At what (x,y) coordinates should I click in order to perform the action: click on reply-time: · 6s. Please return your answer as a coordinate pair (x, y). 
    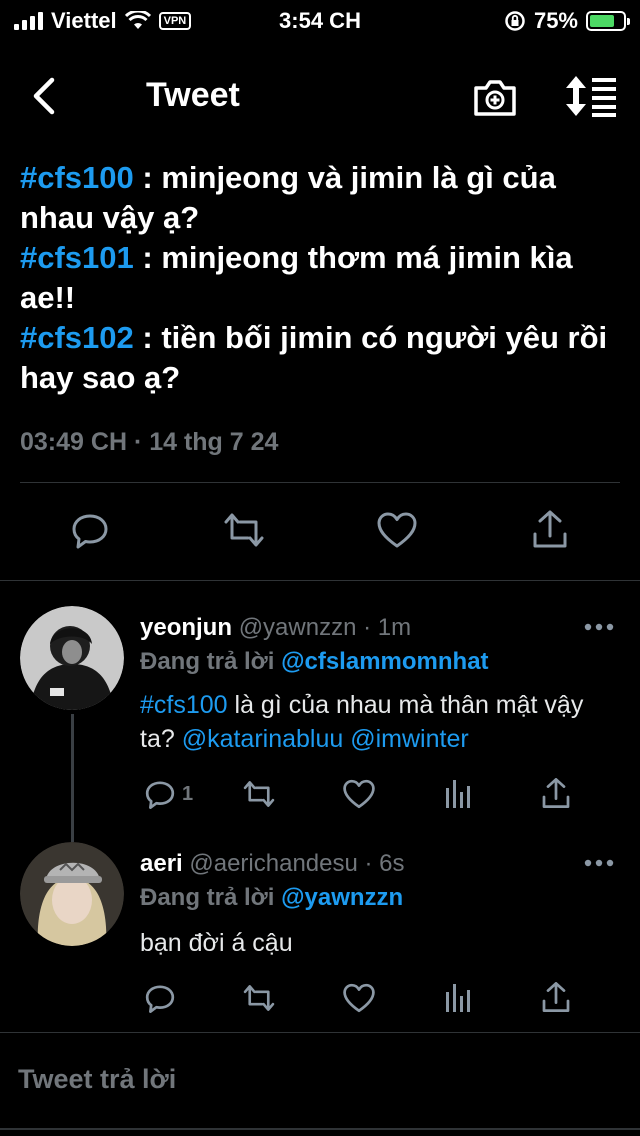
    Looking at the image, I should click on (381, 863).